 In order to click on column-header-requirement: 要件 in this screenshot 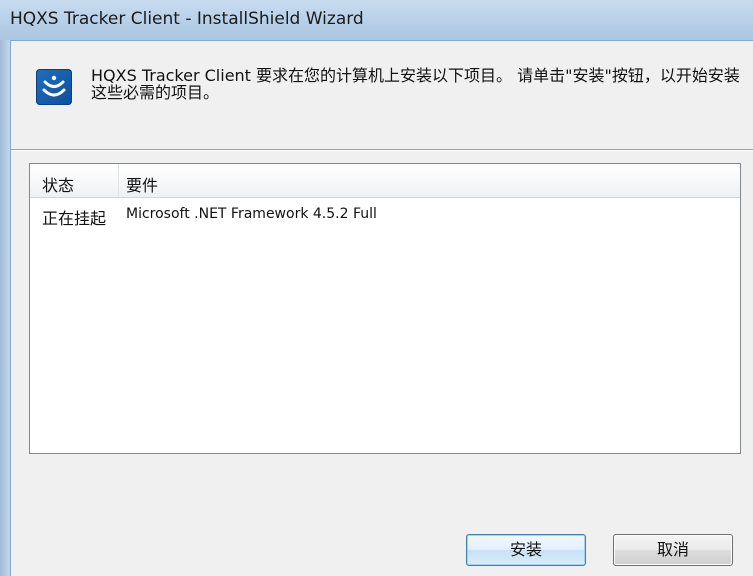, I will do `click(142, 184)`.